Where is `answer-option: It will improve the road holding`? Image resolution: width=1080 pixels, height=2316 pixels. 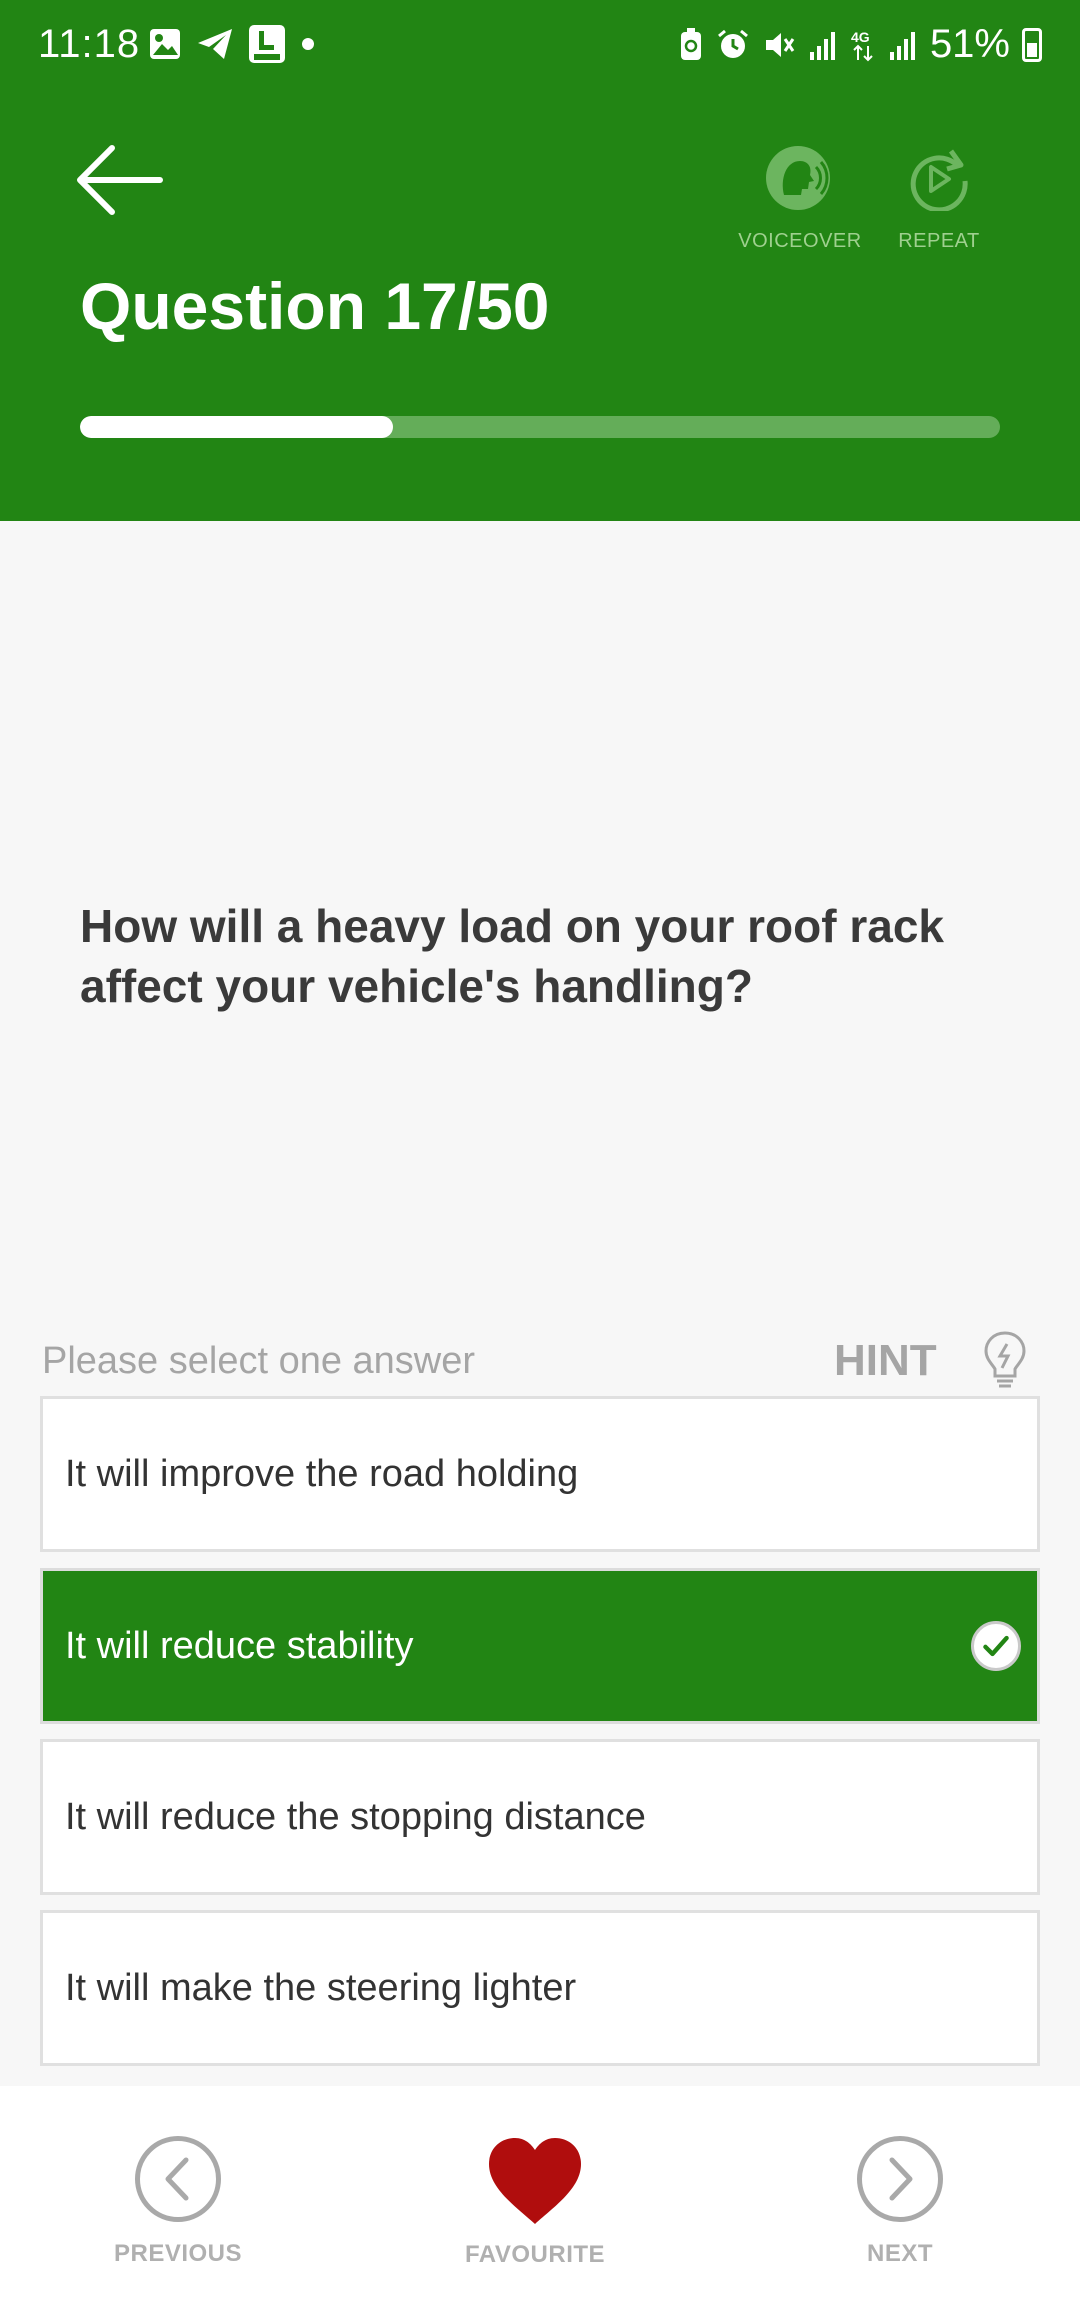 answer-option: It will improve the road holding is located at coordinates (540, 1474).